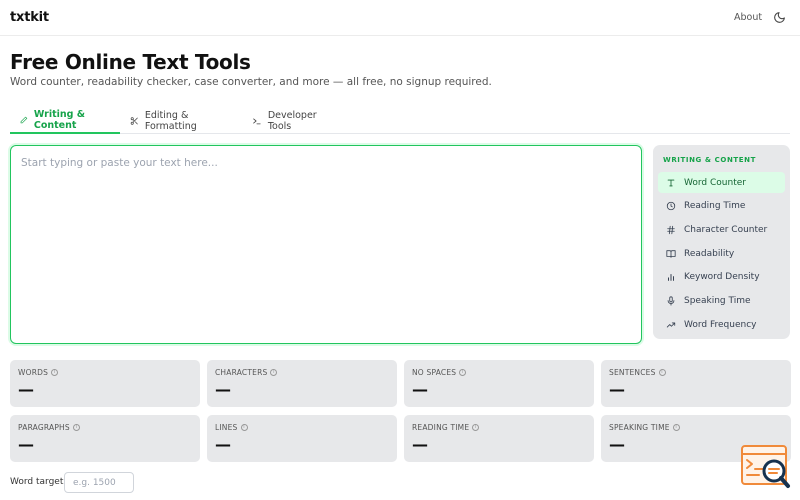 The image size is (800, 500). Describe the element at coordinates (671, 205) in the screenshot. I see `clock-icon` at that location.